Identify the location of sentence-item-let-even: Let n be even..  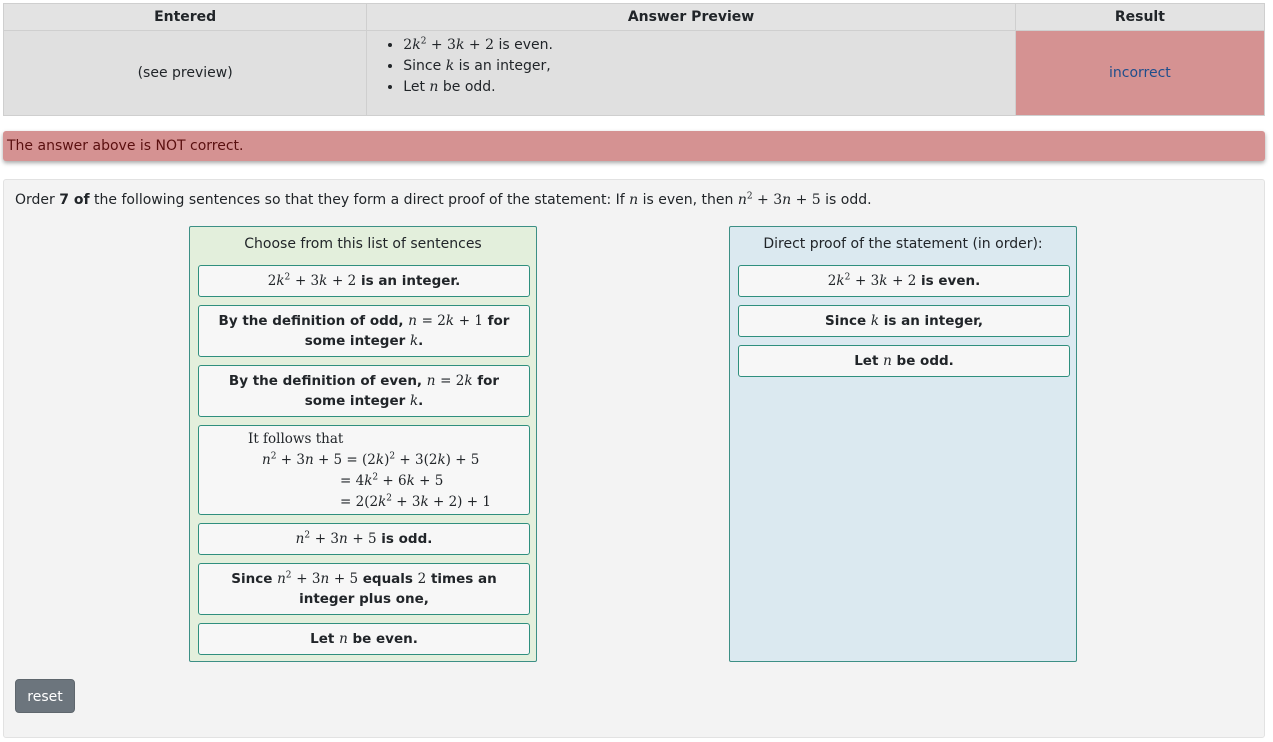
(364, 639).